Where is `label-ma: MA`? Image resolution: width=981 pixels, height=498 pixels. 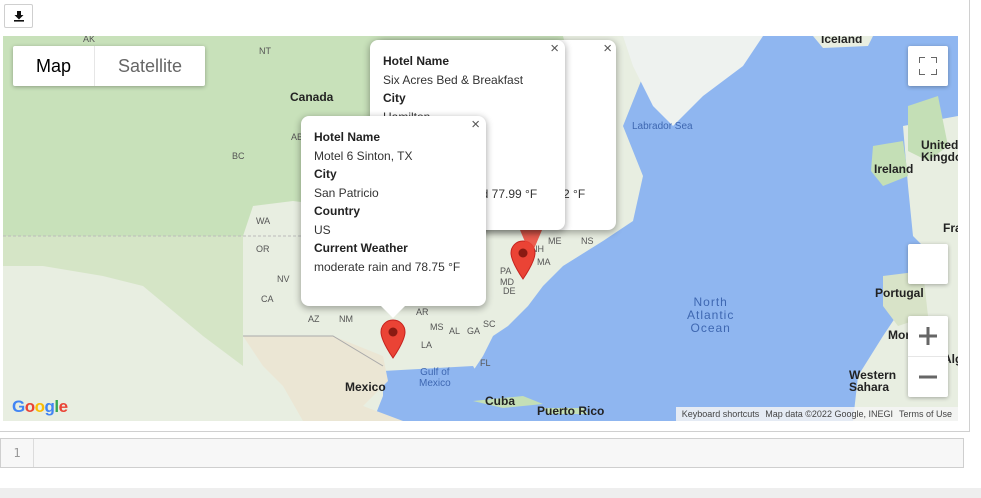
label-ma: MA is located at coordinates (544, 262).